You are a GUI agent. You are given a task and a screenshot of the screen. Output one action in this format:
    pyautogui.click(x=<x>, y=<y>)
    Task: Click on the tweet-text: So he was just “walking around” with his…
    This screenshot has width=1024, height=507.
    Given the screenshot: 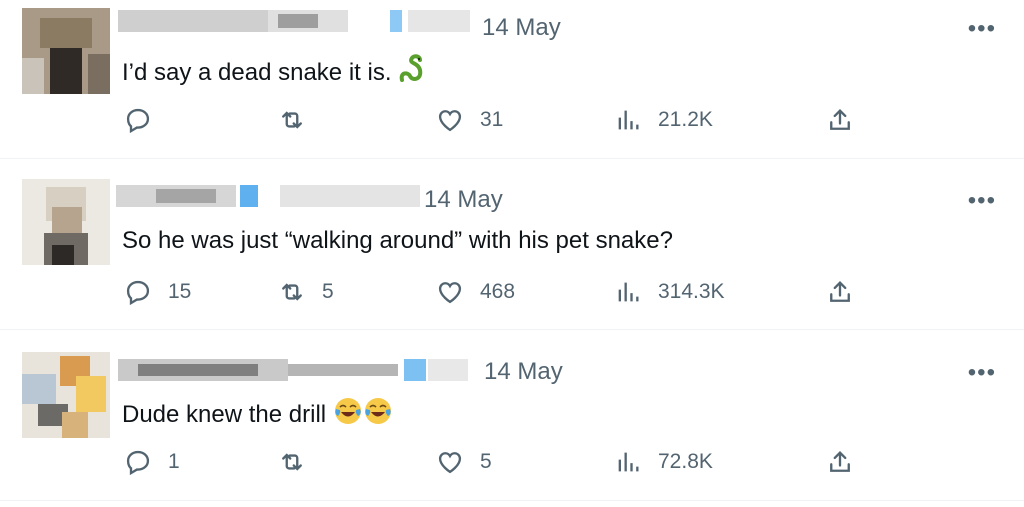 What is the action you would take?
    pyautogui.click(x=397, y=240)
    